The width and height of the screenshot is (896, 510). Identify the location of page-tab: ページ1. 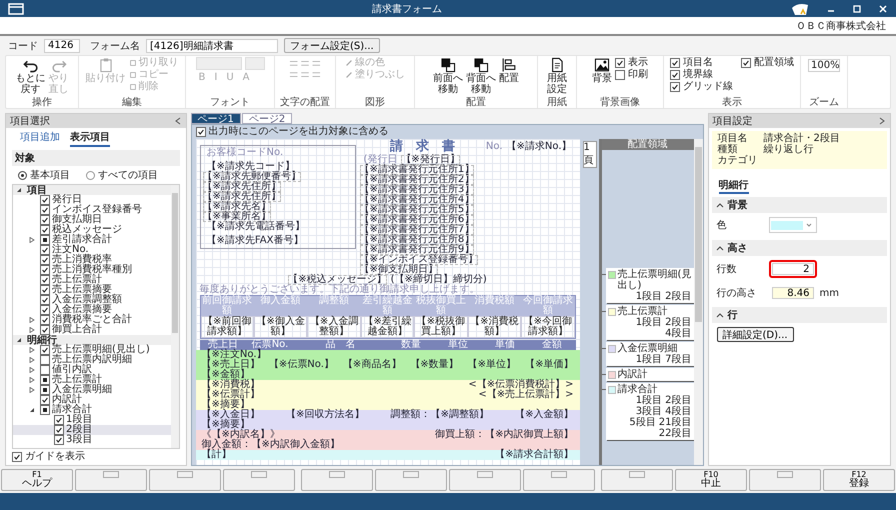
(215, 118).